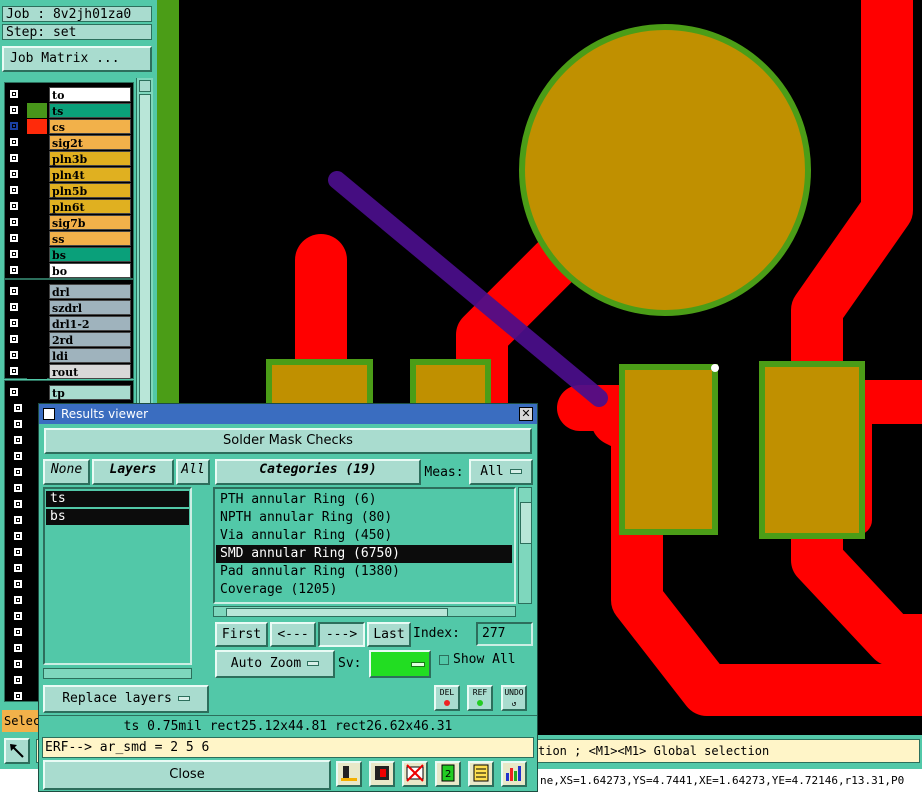  I want to click on layer-name: pln3b, so click(90, 158).